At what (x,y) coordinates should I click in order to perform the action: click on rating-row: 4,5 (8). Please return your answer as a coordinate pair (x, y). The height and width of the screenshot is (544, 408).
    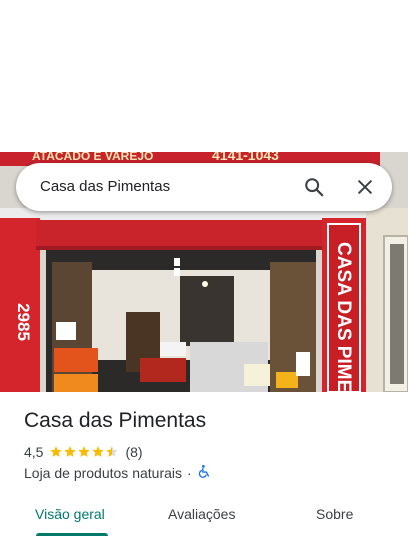
    Looking at the image, I should click on (83, 452).